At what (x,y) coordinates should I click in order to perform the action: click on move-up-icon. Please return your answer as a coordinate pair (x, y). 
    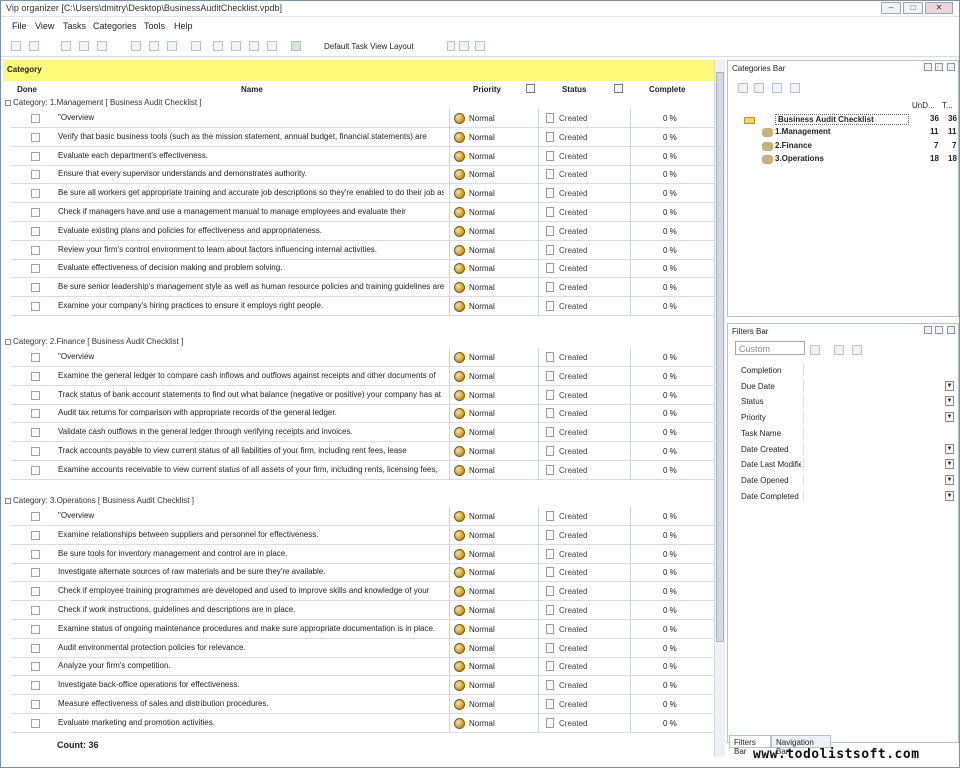
    Looking at the image, I should click on (218, 46).